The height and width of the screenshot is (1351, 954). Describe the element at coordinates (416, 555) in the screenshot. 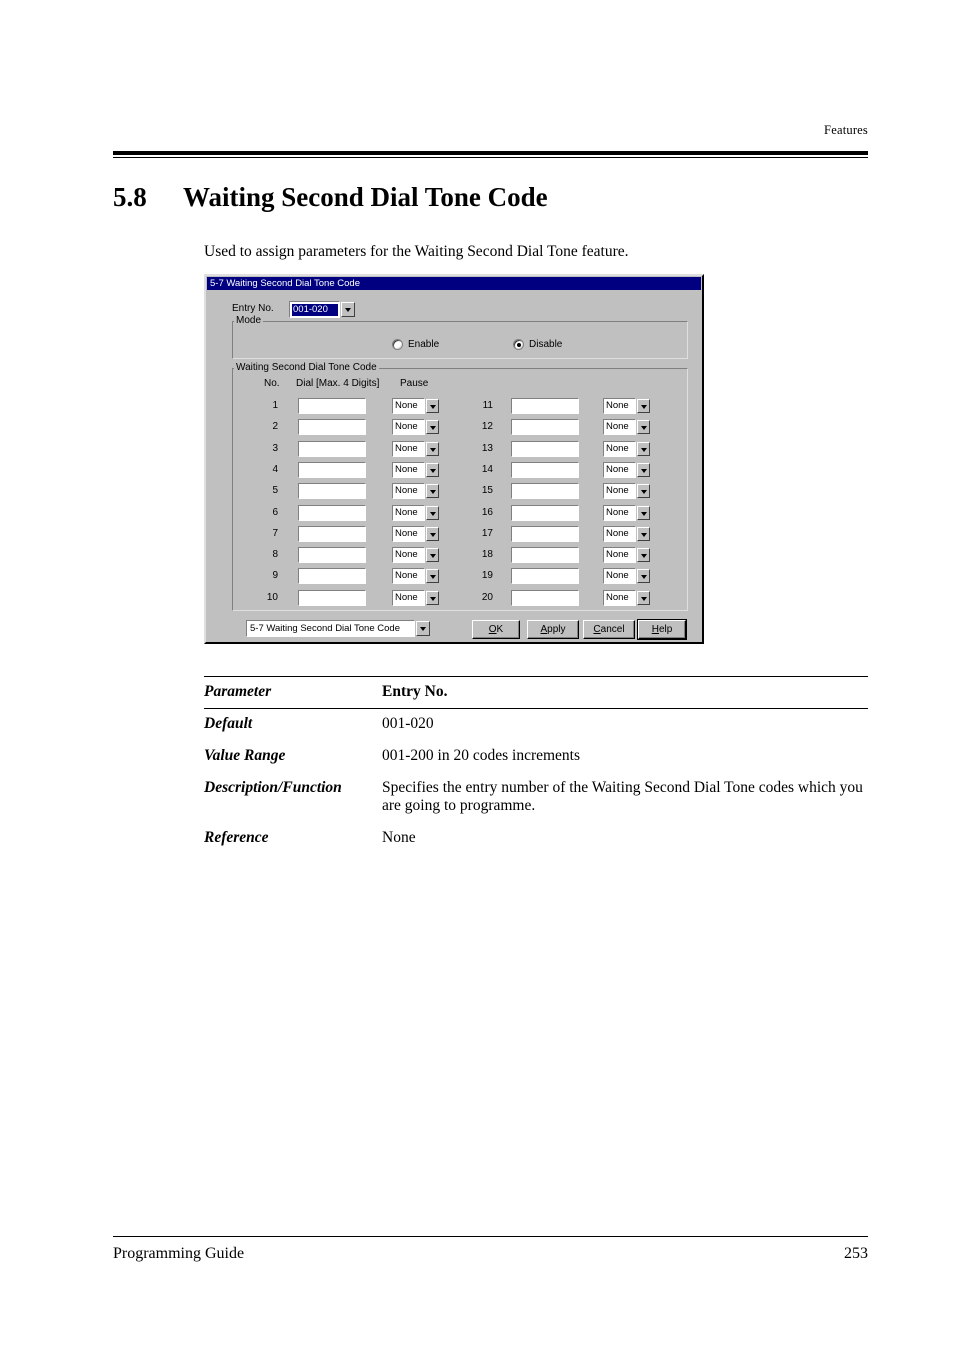

I see `pause-combobox-8: None` at that location.